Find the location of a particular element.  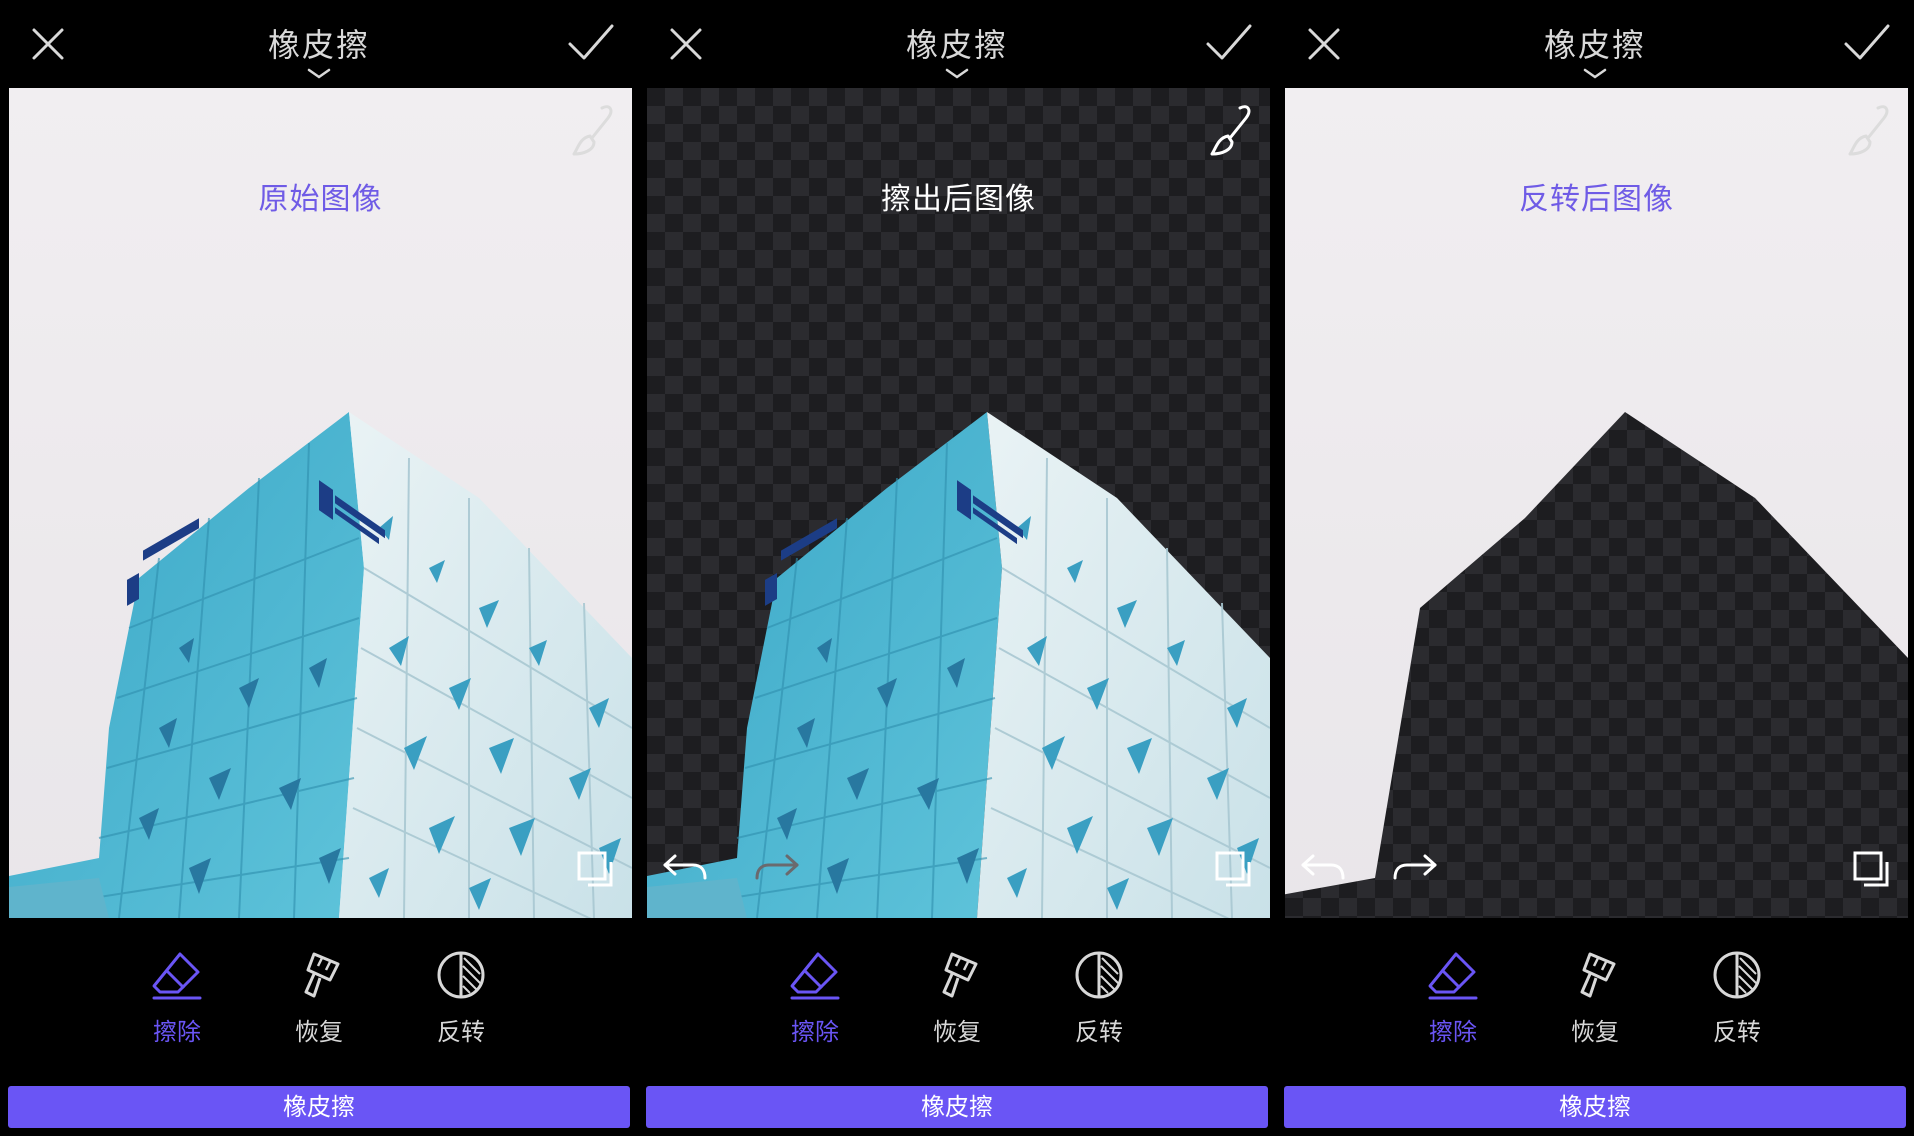

canvas-caption: 擦出后图像 is located at coordinates (958, 199).